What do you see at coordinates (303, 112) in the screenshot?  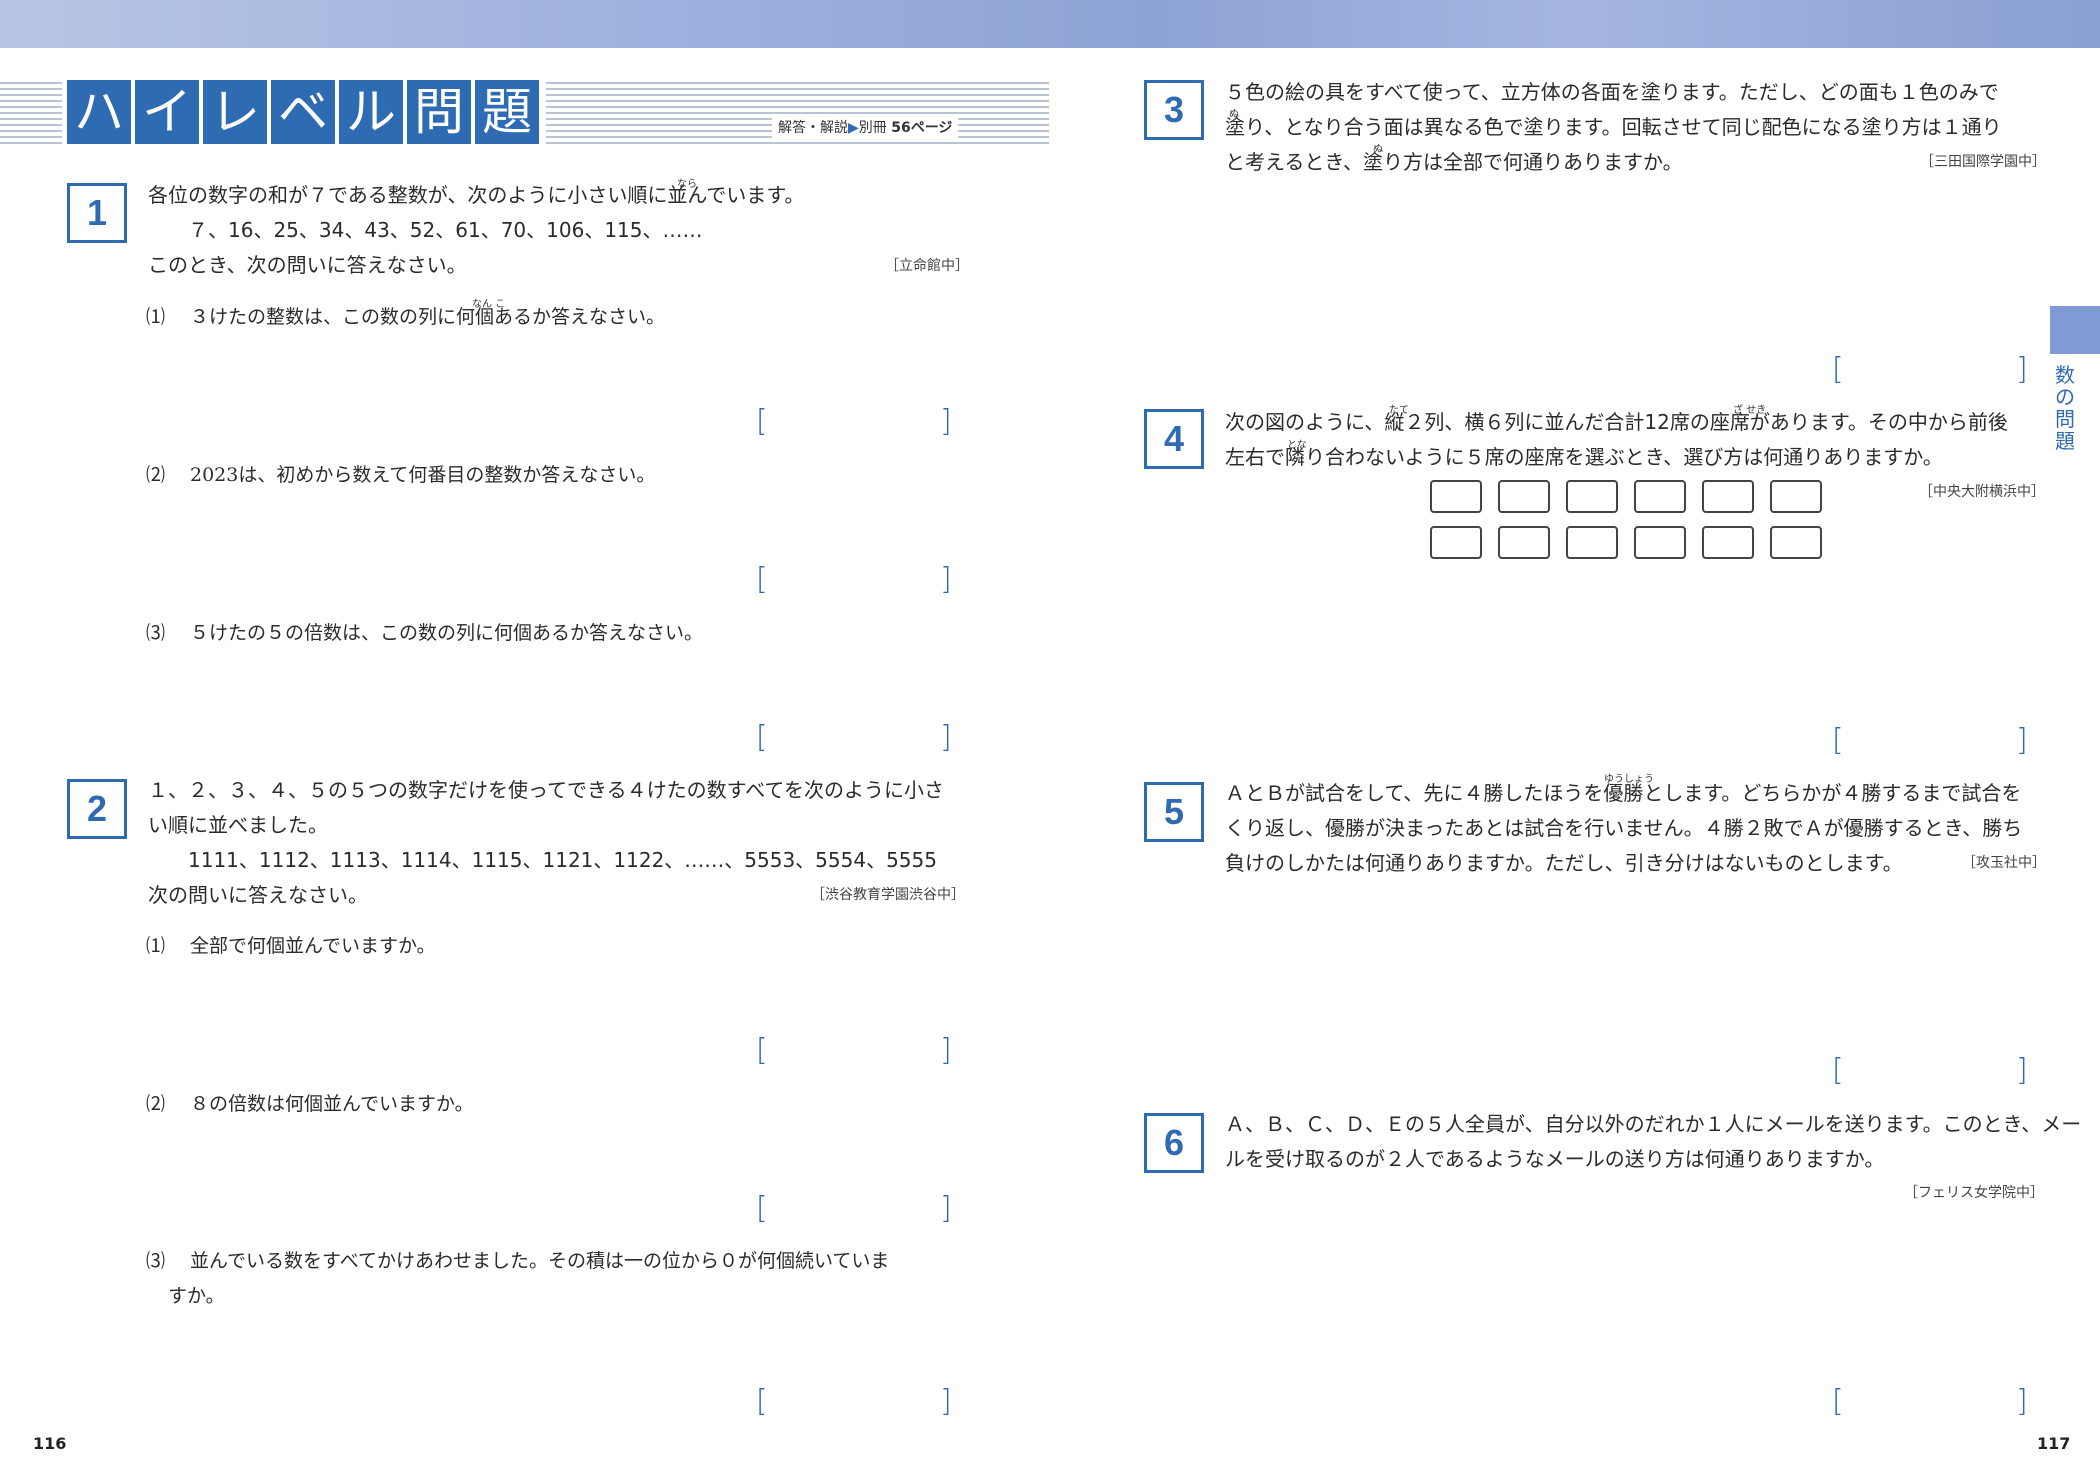 I see `title-char-4: ベ` at bounding box center [303, 112].